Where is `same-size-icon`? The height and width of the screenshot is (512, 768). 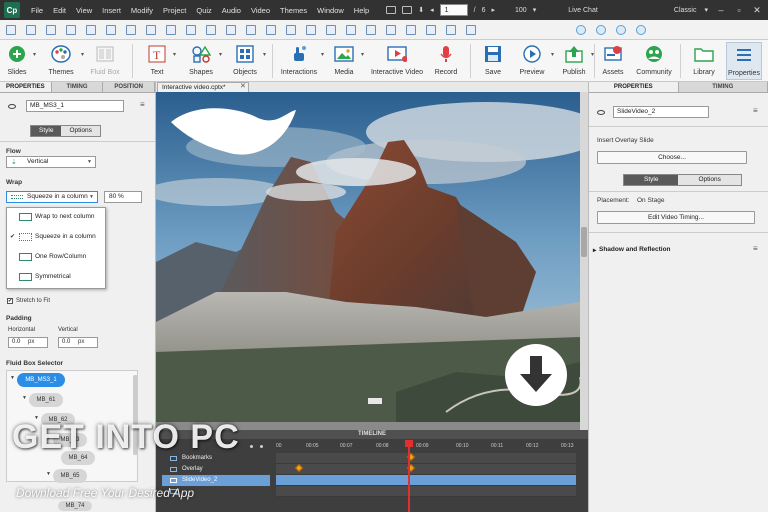 same-size-icon is located at coordinates (211, 29).